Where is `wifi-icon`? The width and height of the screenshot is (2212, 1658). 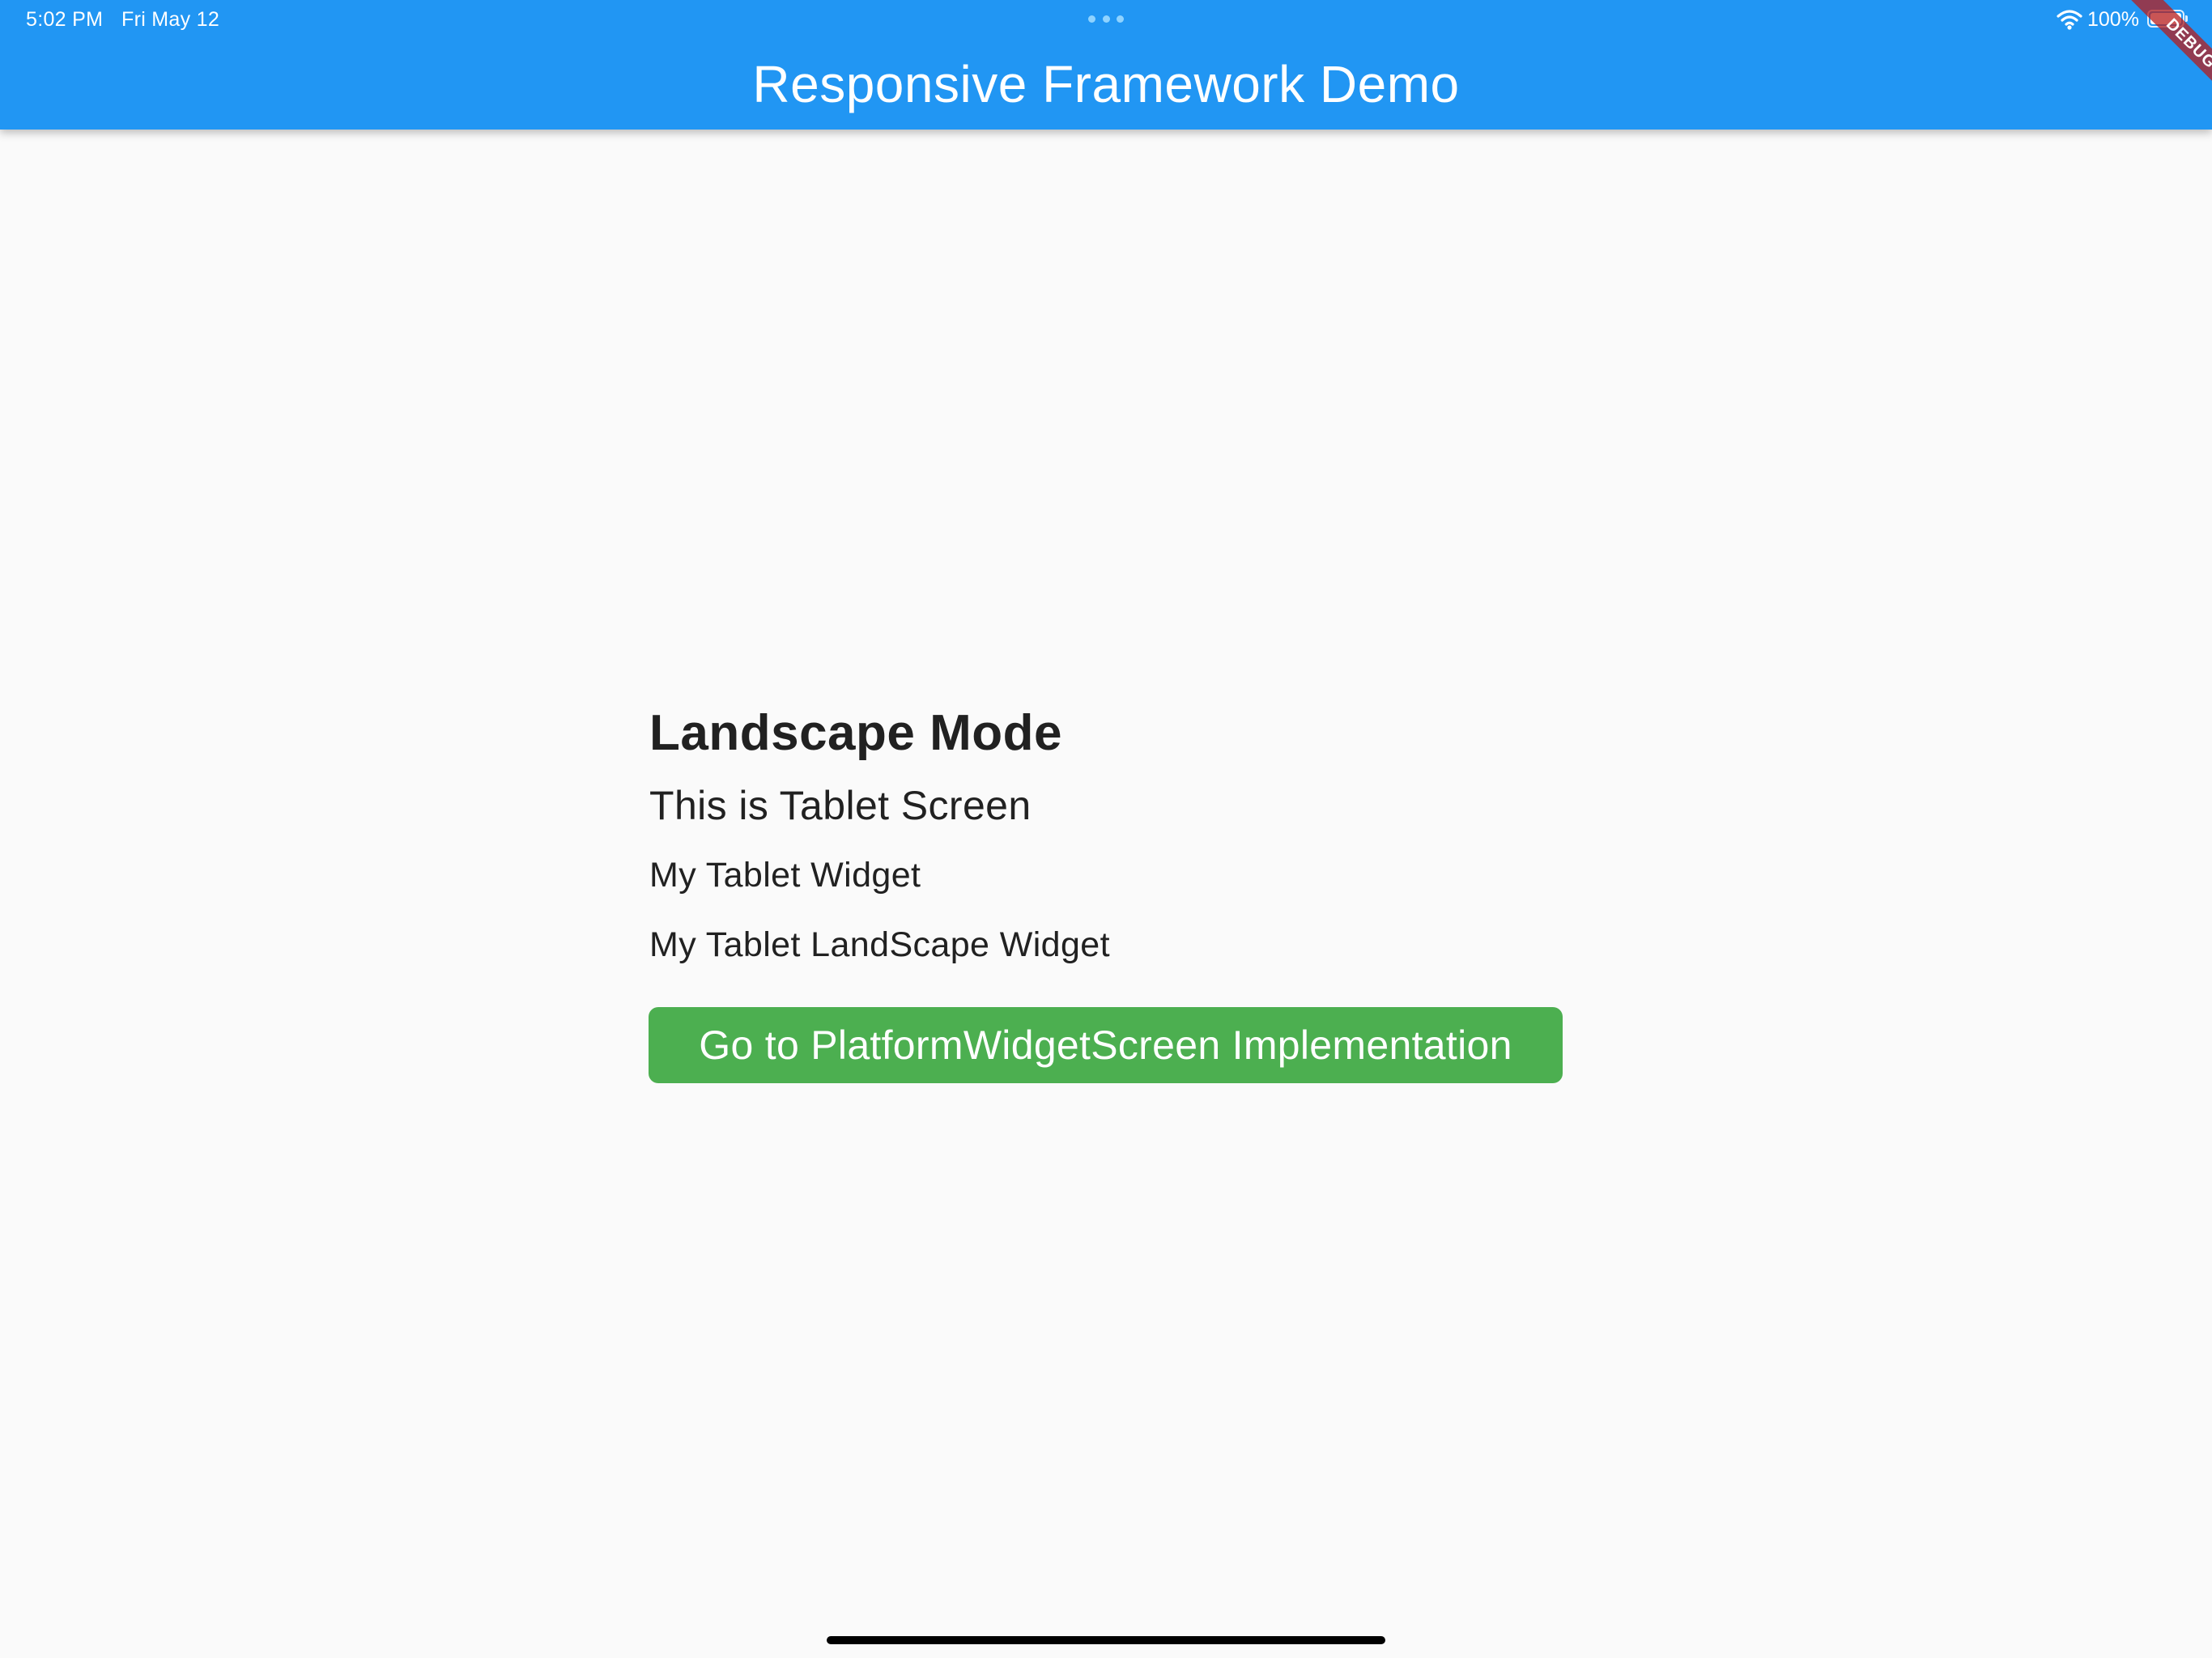 wifi-icon is located at coordinates (2069, 20).